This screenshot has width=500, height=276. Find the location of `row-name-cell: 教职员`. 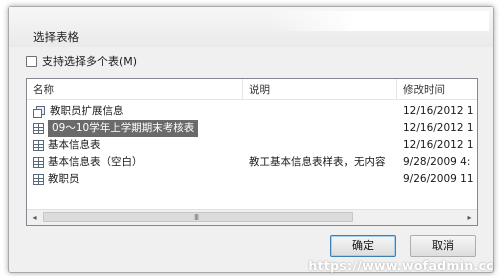

row-name-cell: 教职员 is located at coordinates (56, 179).